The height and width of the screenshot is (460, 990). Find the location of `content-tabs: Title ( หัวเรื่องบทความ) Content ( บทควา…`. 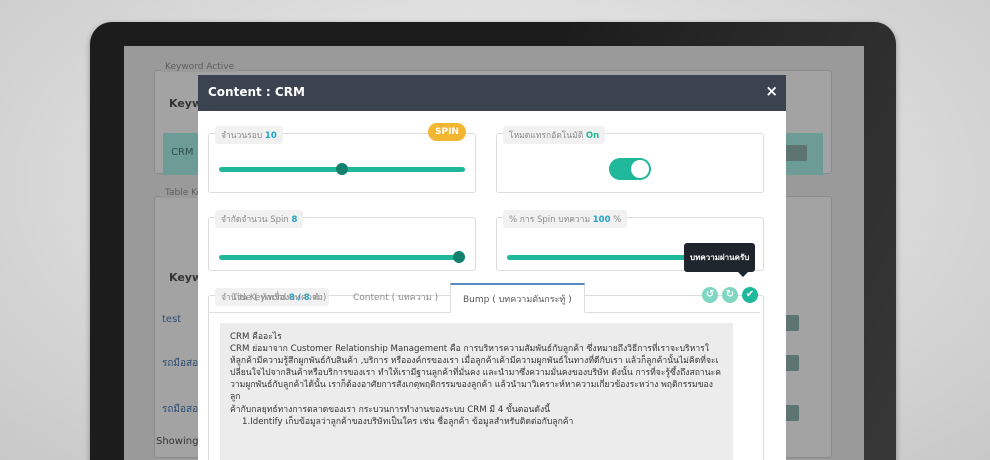

content-tabs: Title ( หัวเรื่องบทความ) Content ( บทควา… is located at coordinates (484, 298).